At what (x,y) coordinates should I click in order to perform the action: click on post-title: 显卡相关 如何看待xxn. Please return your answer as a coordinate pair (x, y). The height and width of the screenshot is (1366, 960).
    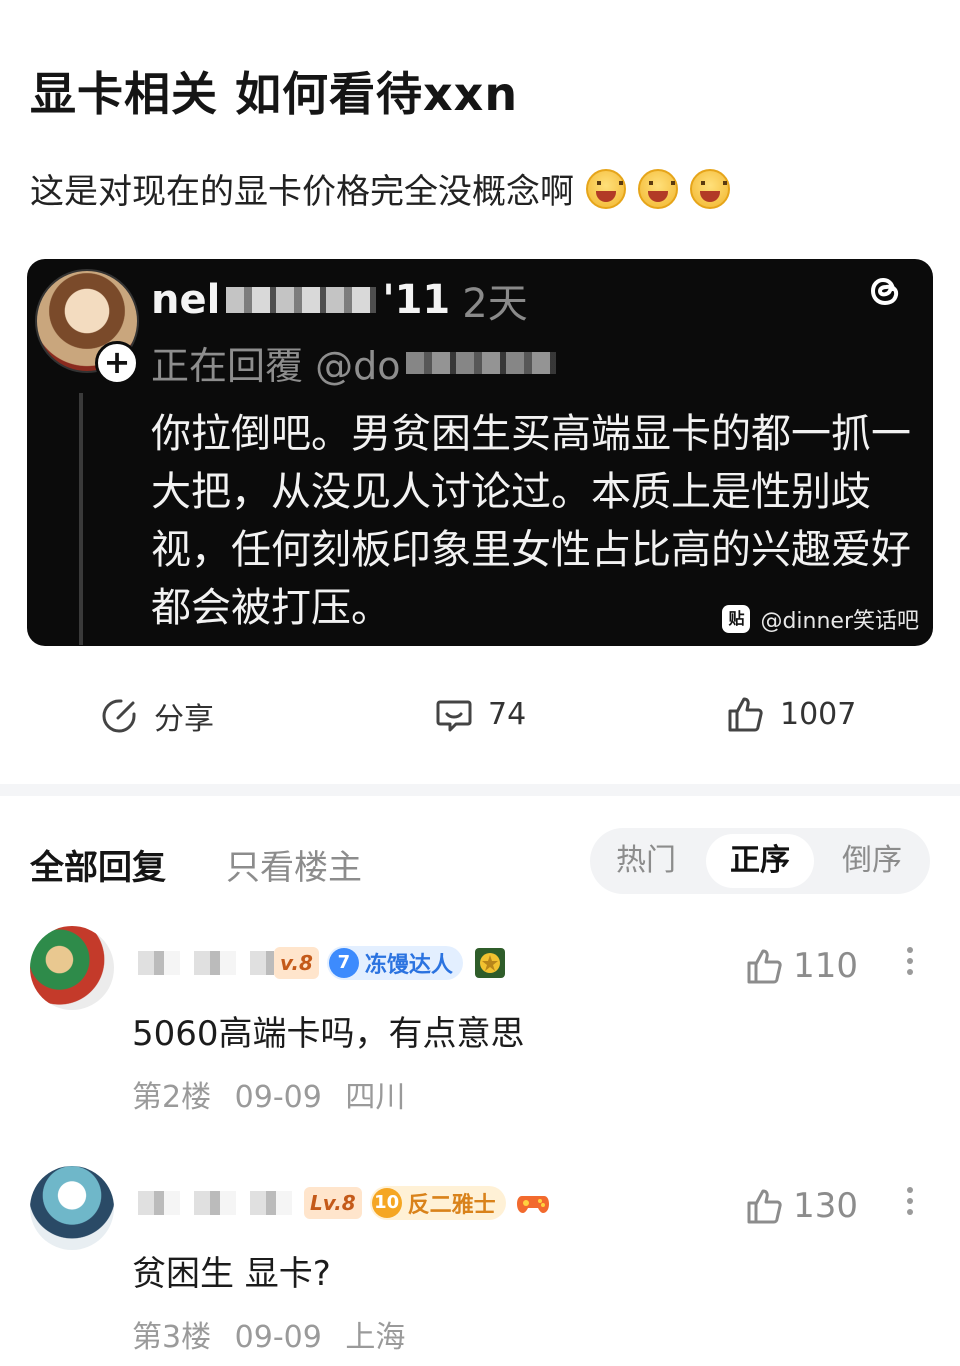
    Looking at the image, I should click on (274, 94).